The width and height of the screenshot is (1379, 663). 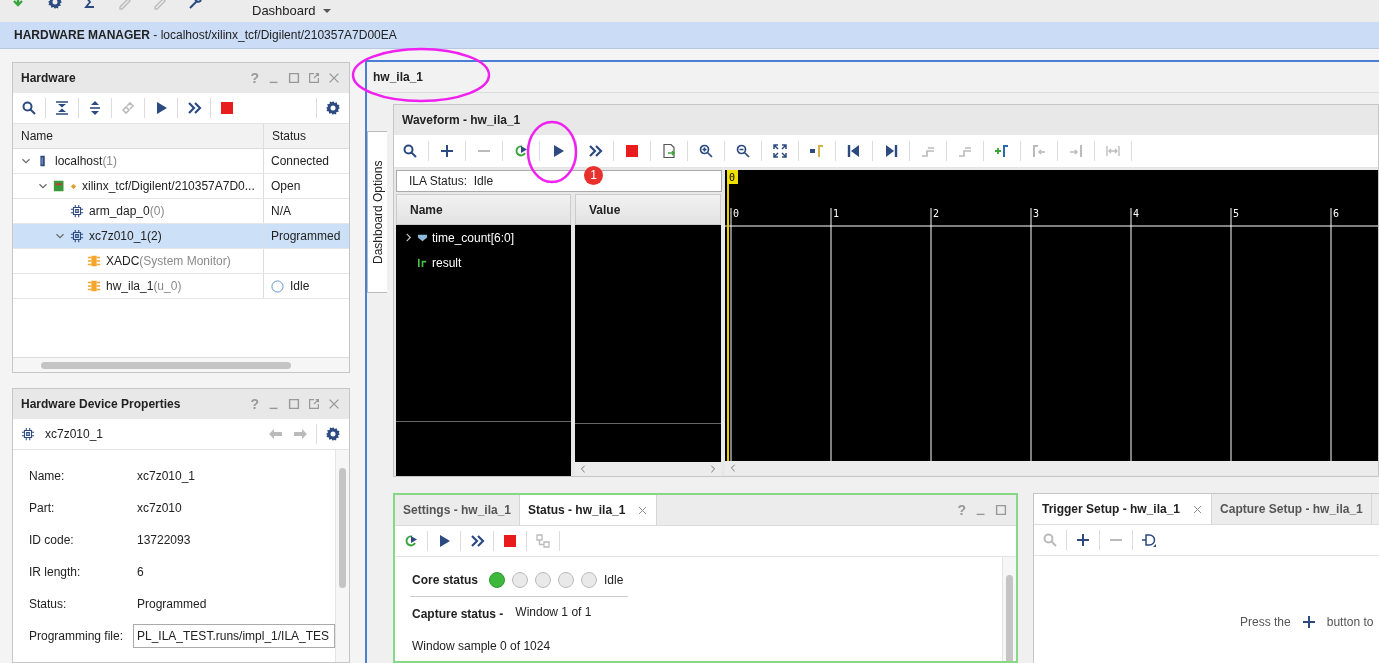 What do you see at coordinates (817, 151) in the screenshot?
I see `marker-icon` at bounding box center [817, 151].